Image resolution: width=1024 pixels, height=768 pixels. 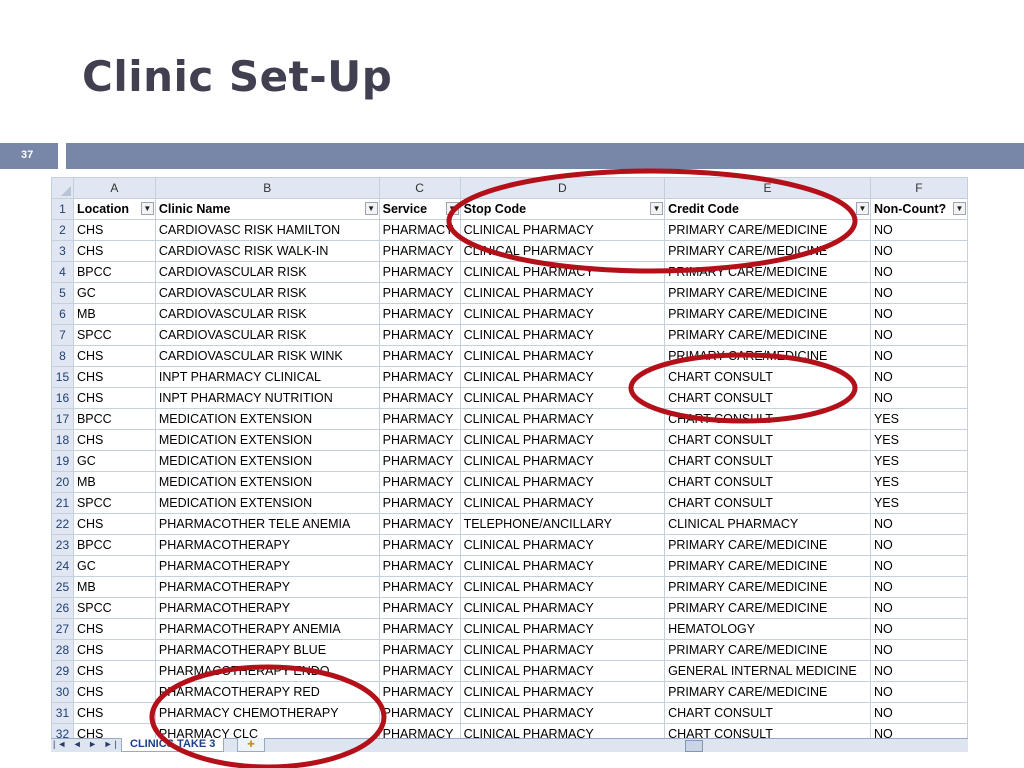 What do you see at coordinates (267, 524) in the screenshot?
I see `cell-clinic-name: PHARMACOTHER TELE ANEMIA` at bounding box center [267, 524].